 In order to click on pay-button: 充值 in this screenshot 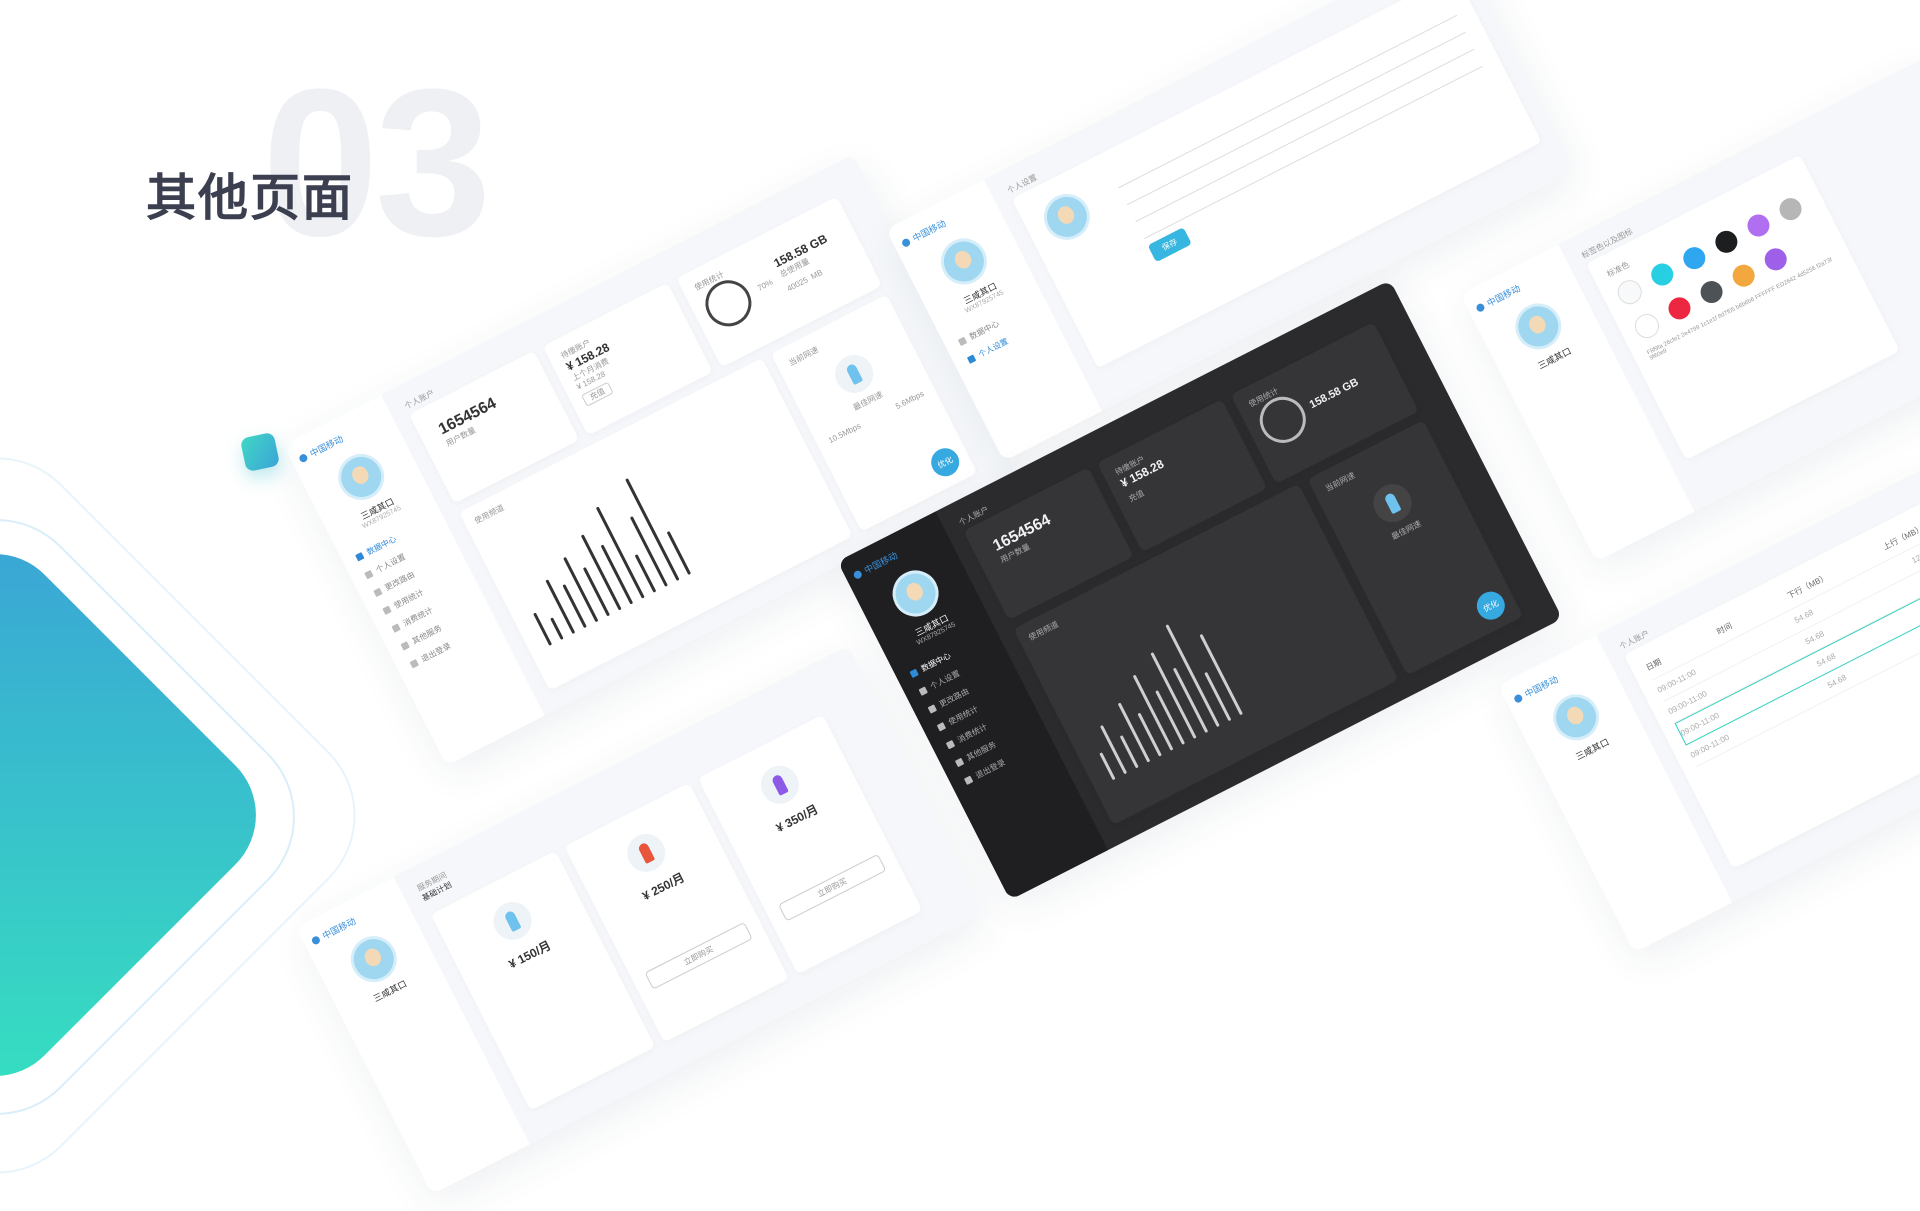, I will do `click(1136, 495)`.